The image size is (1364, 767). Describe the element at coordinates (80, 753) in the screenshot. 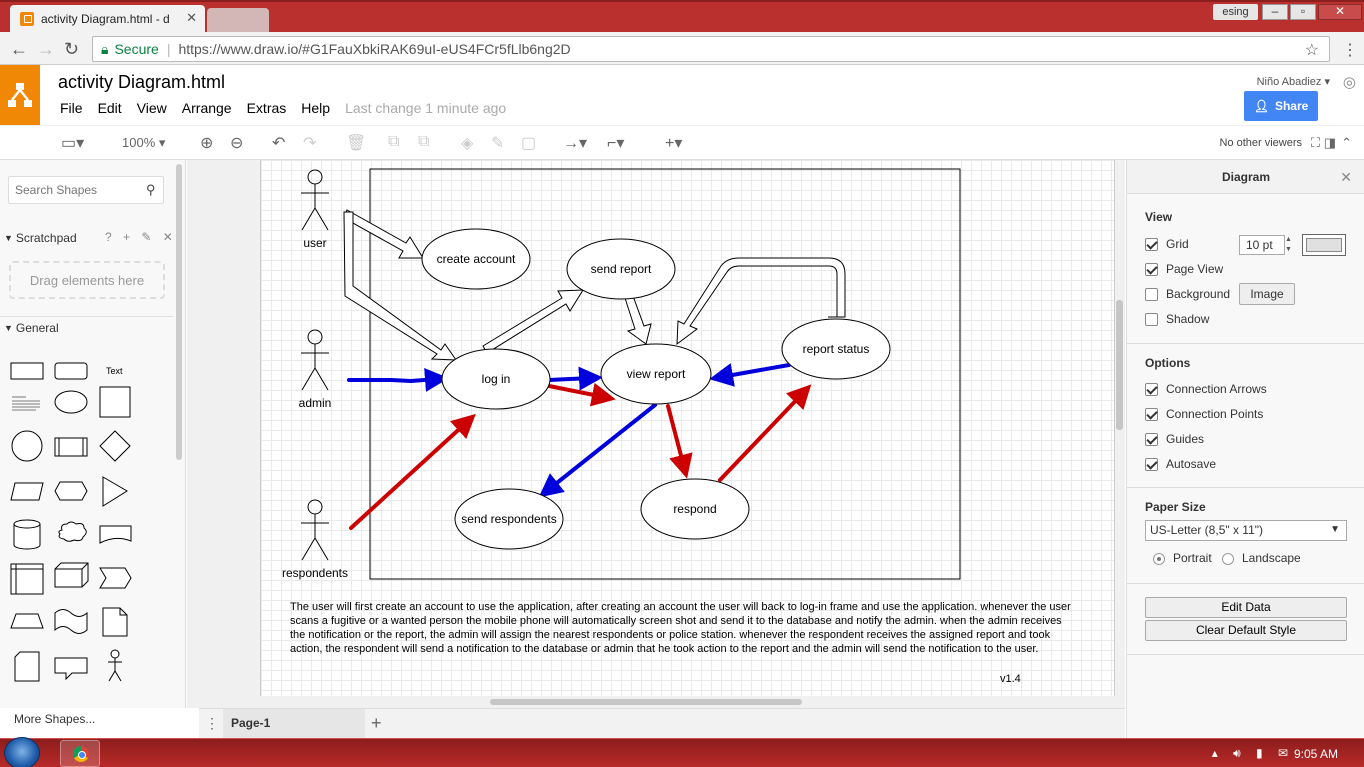

I see `taskbar-chrome-button` at that location.